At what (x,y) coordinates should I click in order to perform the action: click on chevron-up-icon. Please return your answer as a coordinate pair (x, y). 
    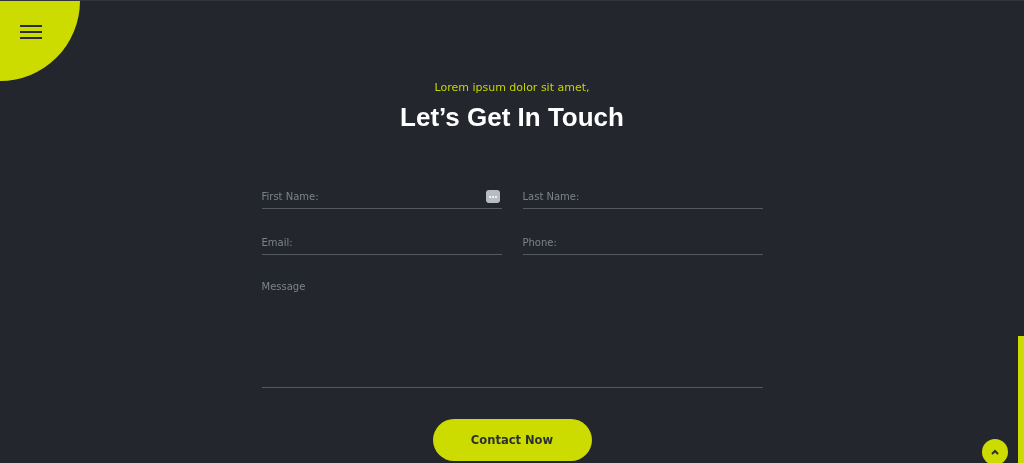
    Looking at the image, I should click on (995, 452).